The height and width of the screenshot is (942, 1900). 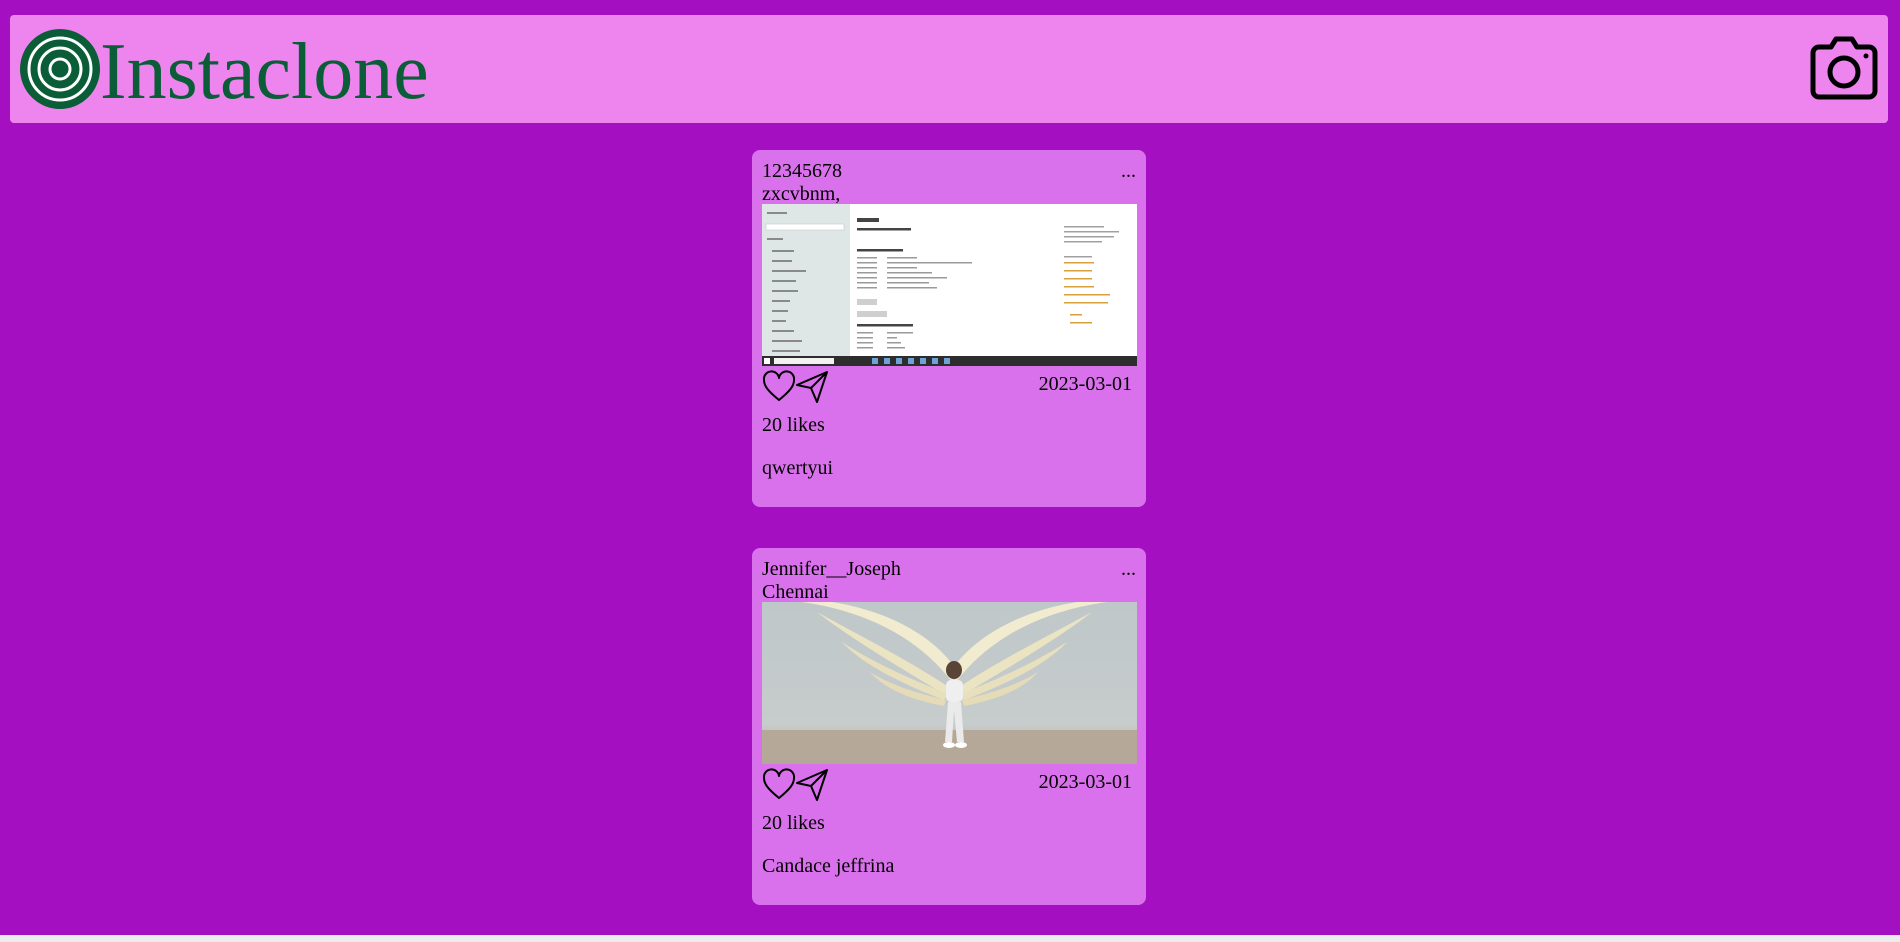 I want to click on screenshot-image, so click(x=949, y=285).